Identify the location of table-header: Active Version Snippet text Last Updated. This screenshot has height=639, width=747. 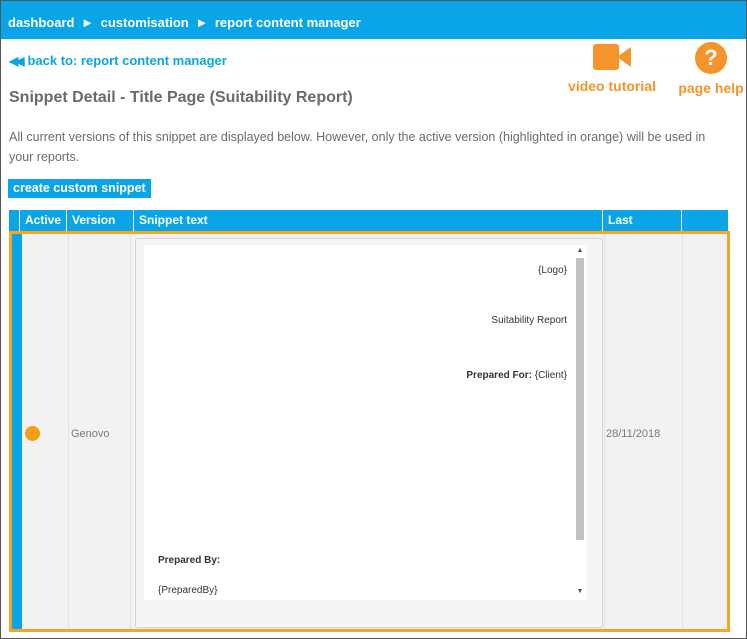
(368, 229).